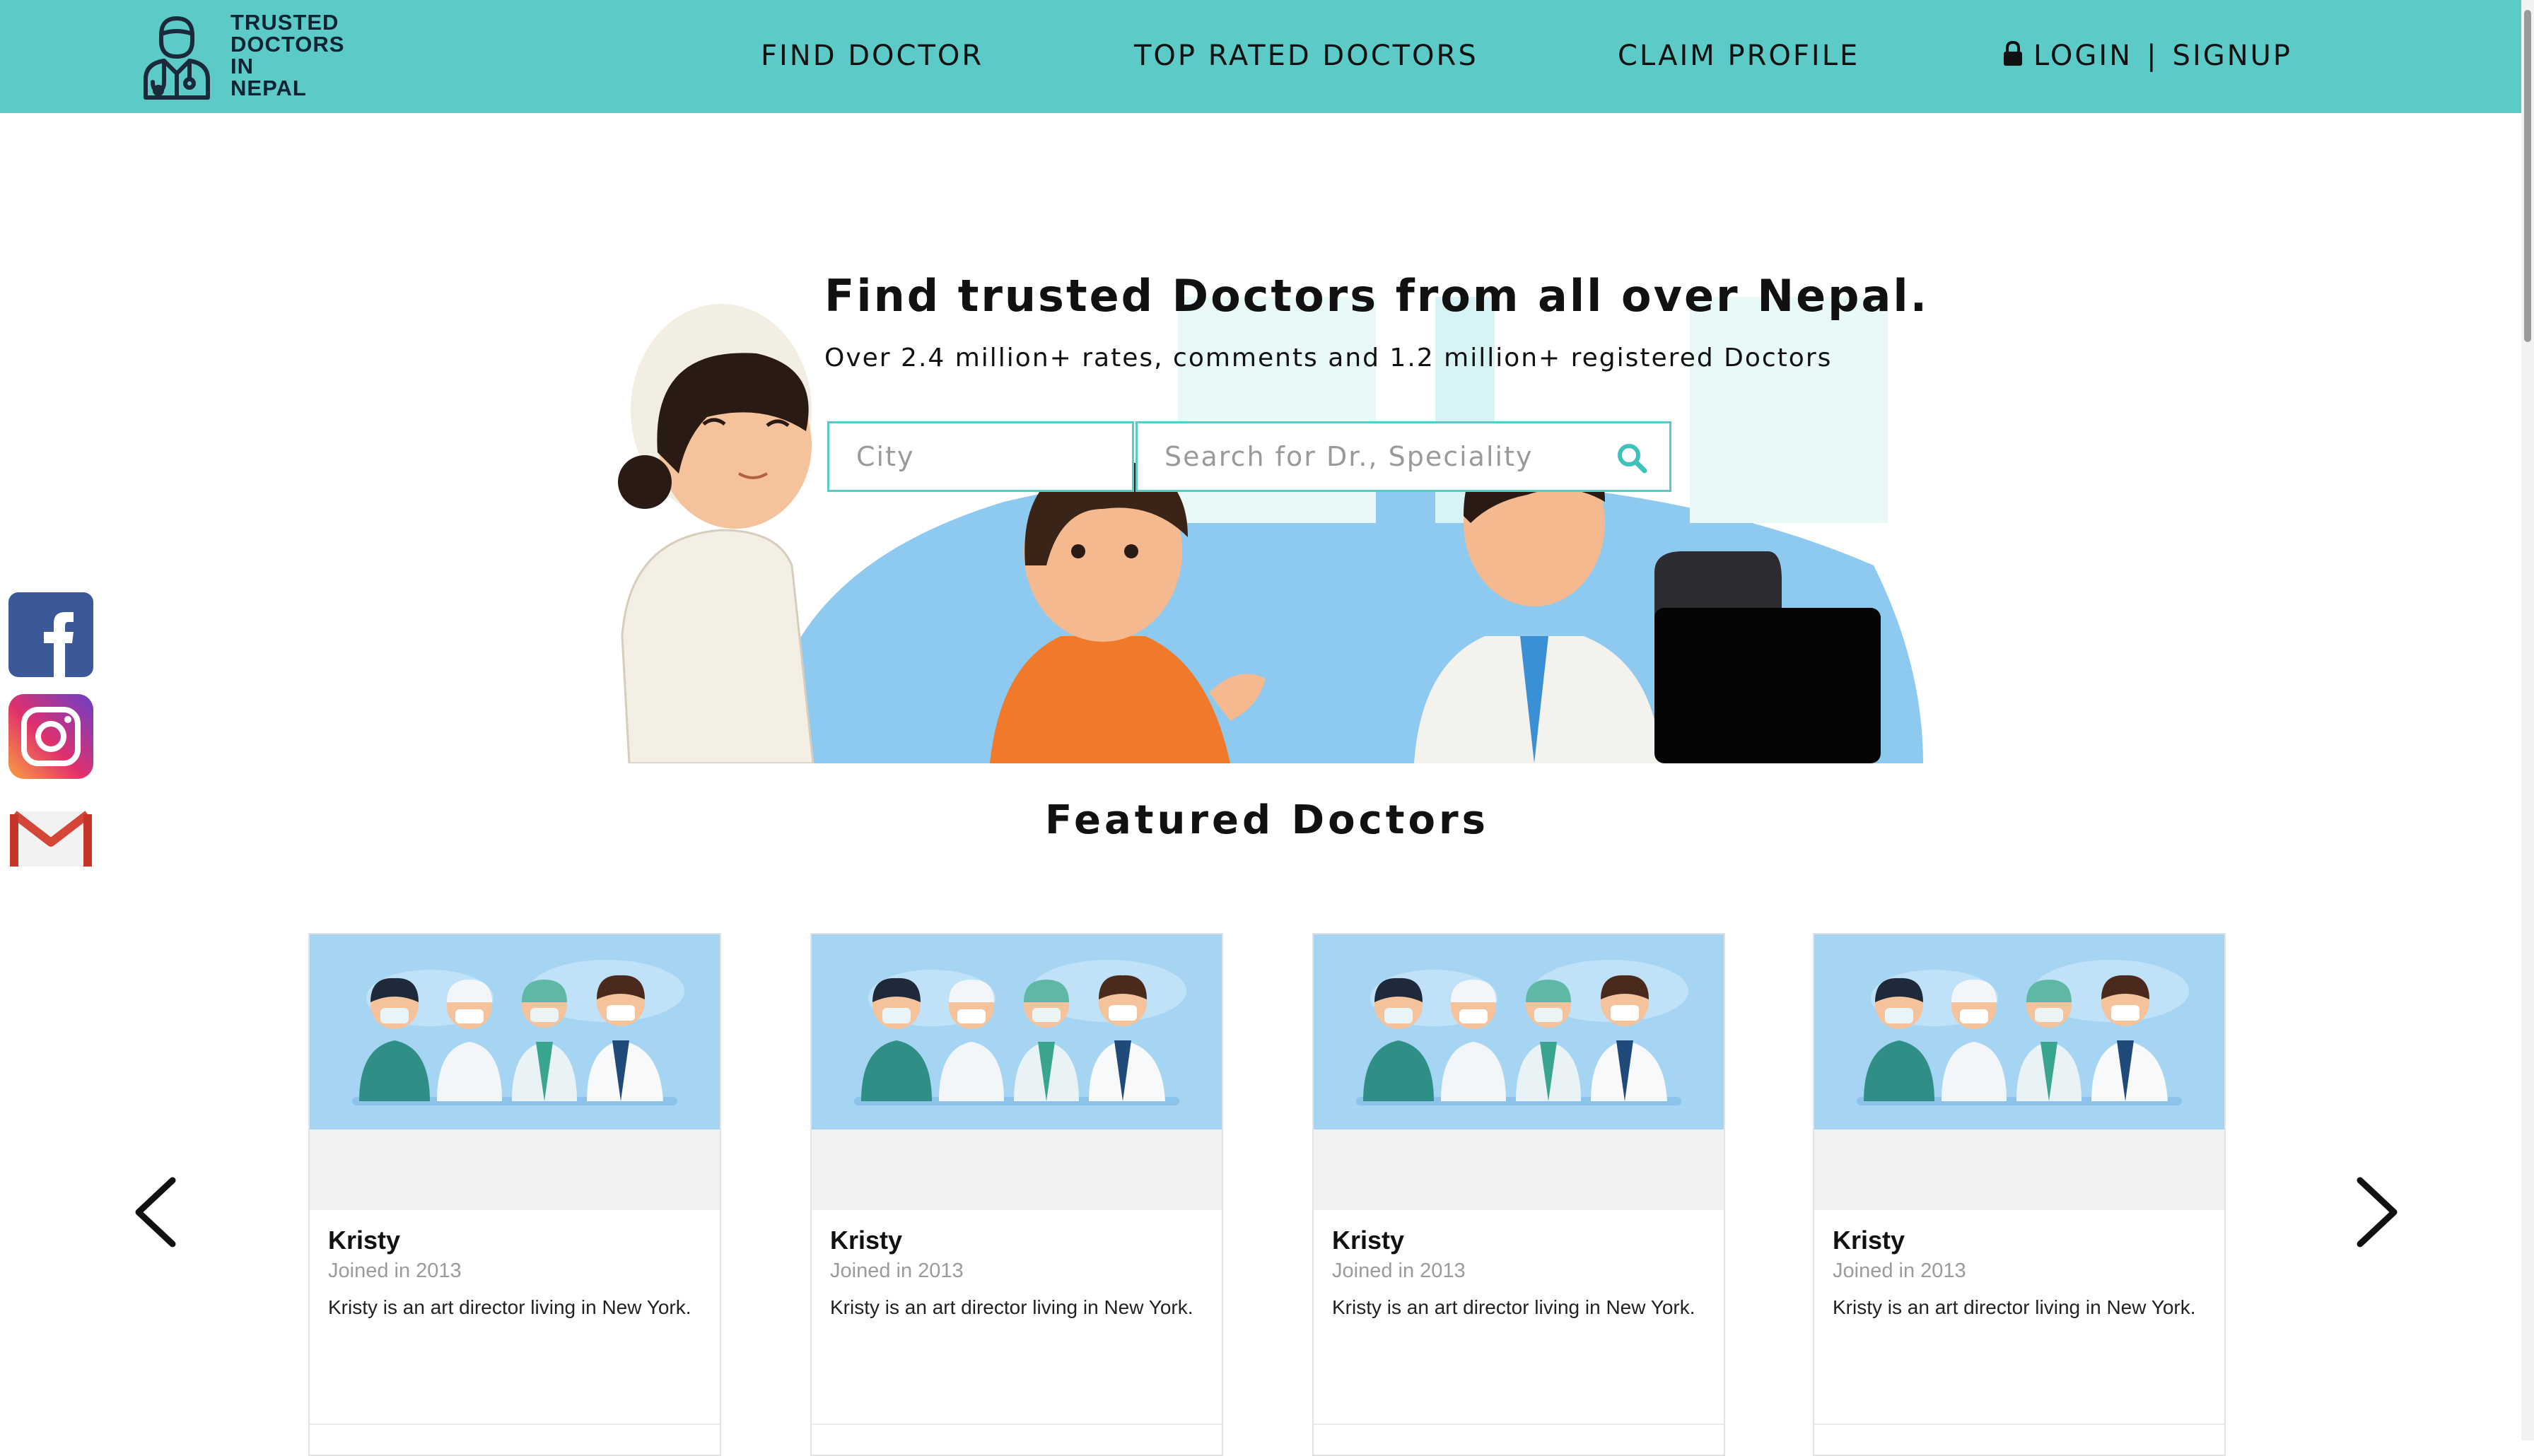 The width and height of the screenshot is (2534, 1456). Describe the element at coordinates (284, 23) in the screenshot. I see `logo-line: TRUSTED` at that location.